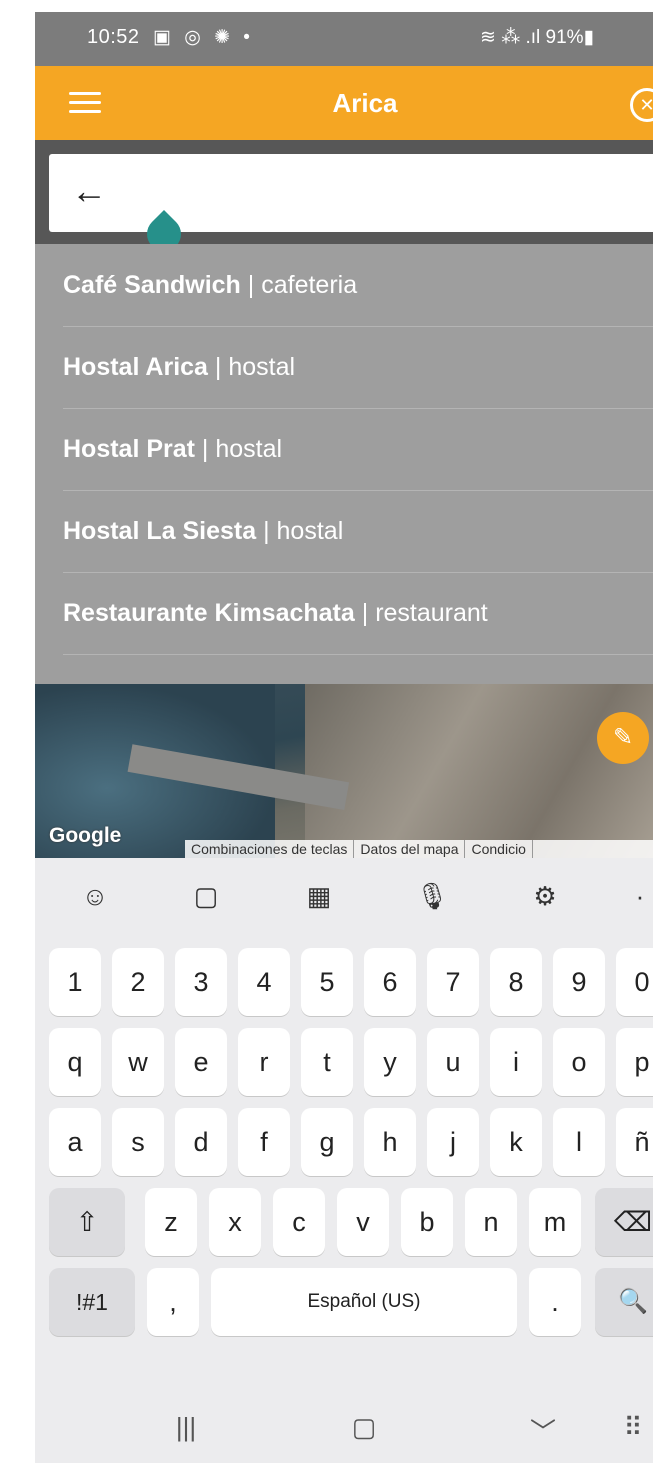 The width and height of the screenshot is (653, 1463). I want to click on notification-icons: ▣ ◎ ✺ •, so click(203, 37).